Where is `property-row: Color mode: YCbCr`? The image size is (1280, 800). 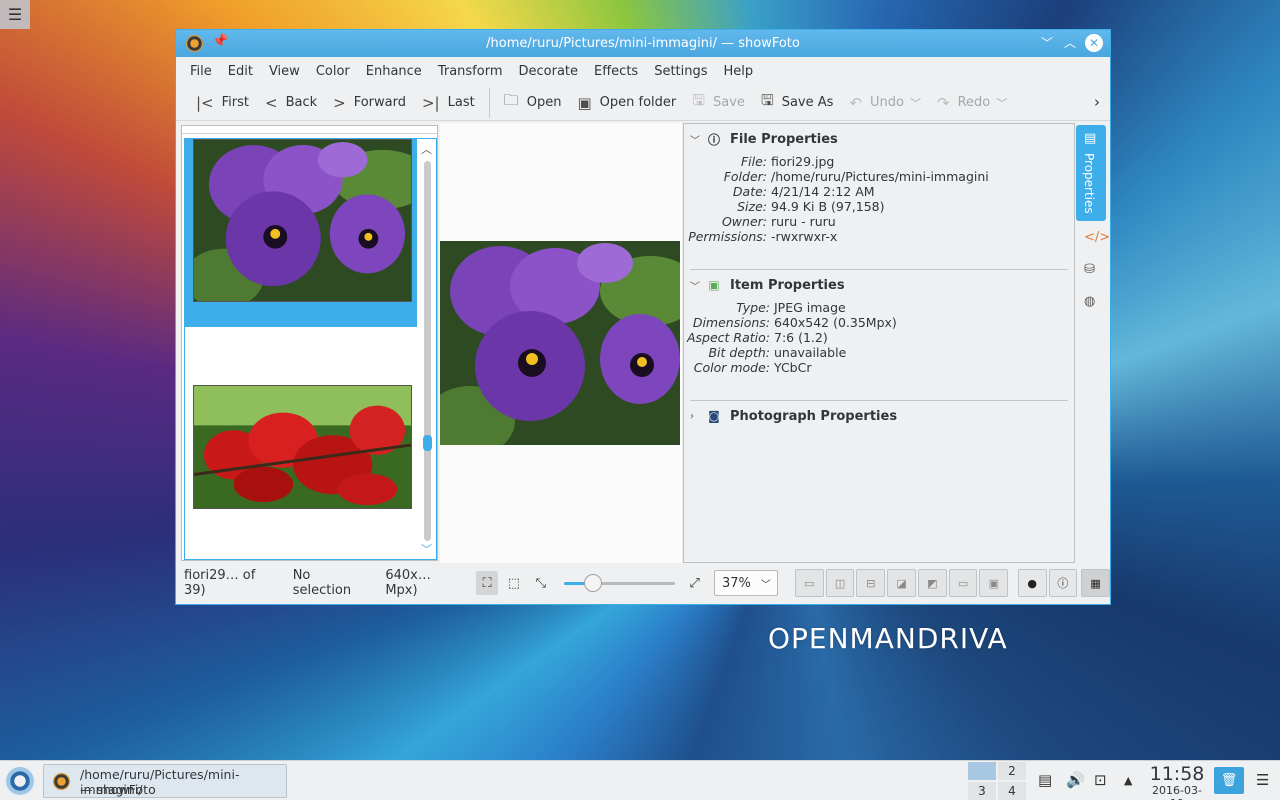
property-row: Color mode: YCbCr is located at coordinates (879, 367).